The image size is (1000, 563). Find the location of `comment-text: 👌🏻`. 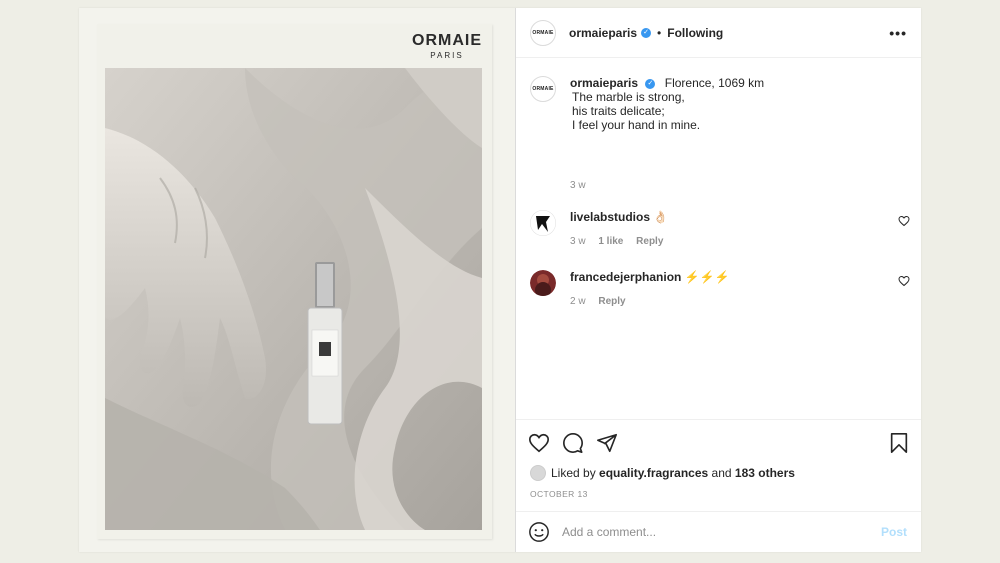

comment-text: 👌🏻 is located at coordinates (661, 217).